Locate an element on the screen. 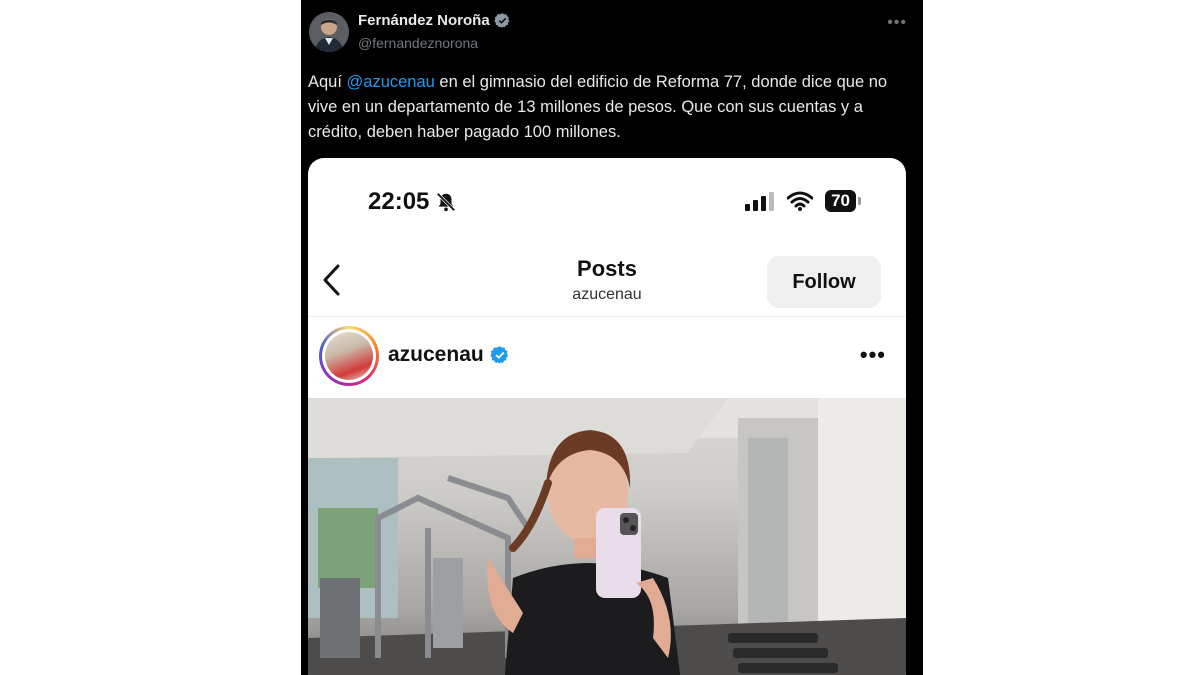  ig-avatar-photo is located at coordinates (349, 356).